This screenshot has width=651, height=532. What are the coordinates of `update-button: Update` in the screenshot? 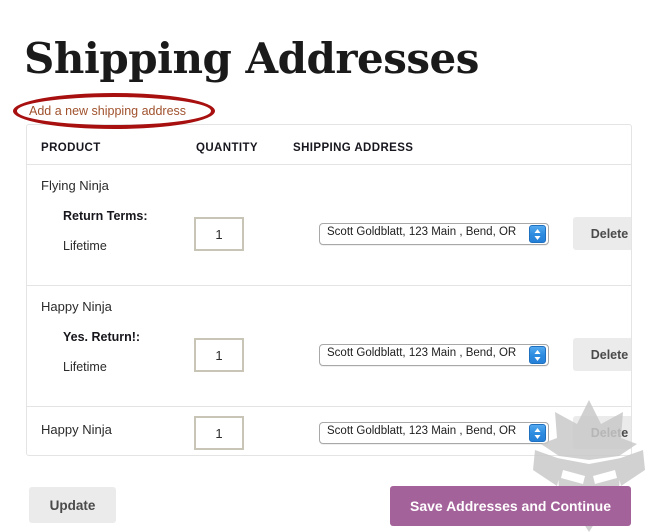 It's located at (72, 505).